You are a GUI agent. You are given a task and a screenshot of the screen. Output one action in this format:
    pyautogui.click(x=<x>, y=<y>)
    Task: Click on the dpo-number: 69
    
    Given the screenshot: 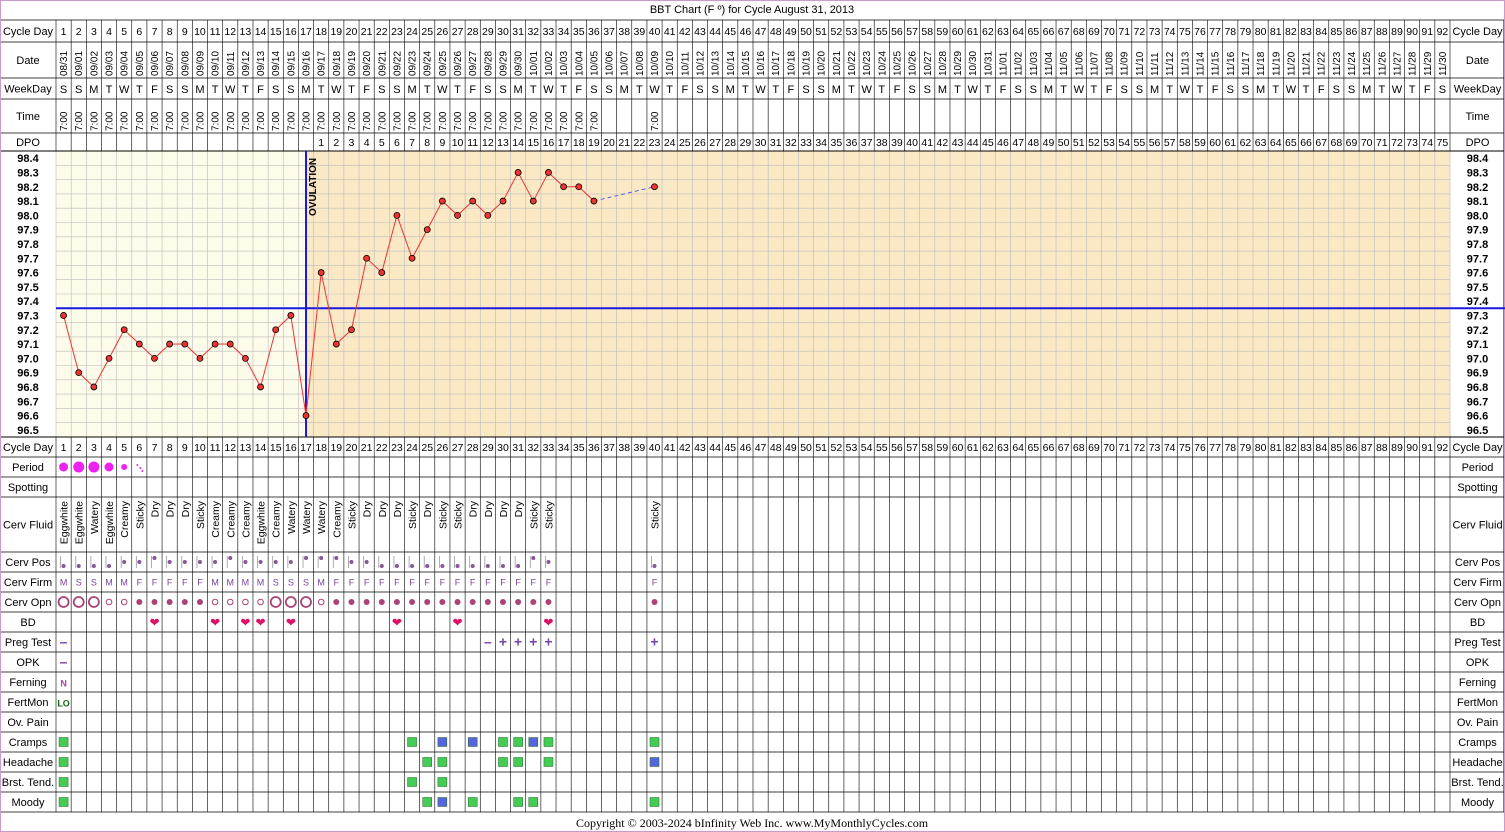 What is the action you would take?
    pyautogui.click(x=1352, y=143)
    